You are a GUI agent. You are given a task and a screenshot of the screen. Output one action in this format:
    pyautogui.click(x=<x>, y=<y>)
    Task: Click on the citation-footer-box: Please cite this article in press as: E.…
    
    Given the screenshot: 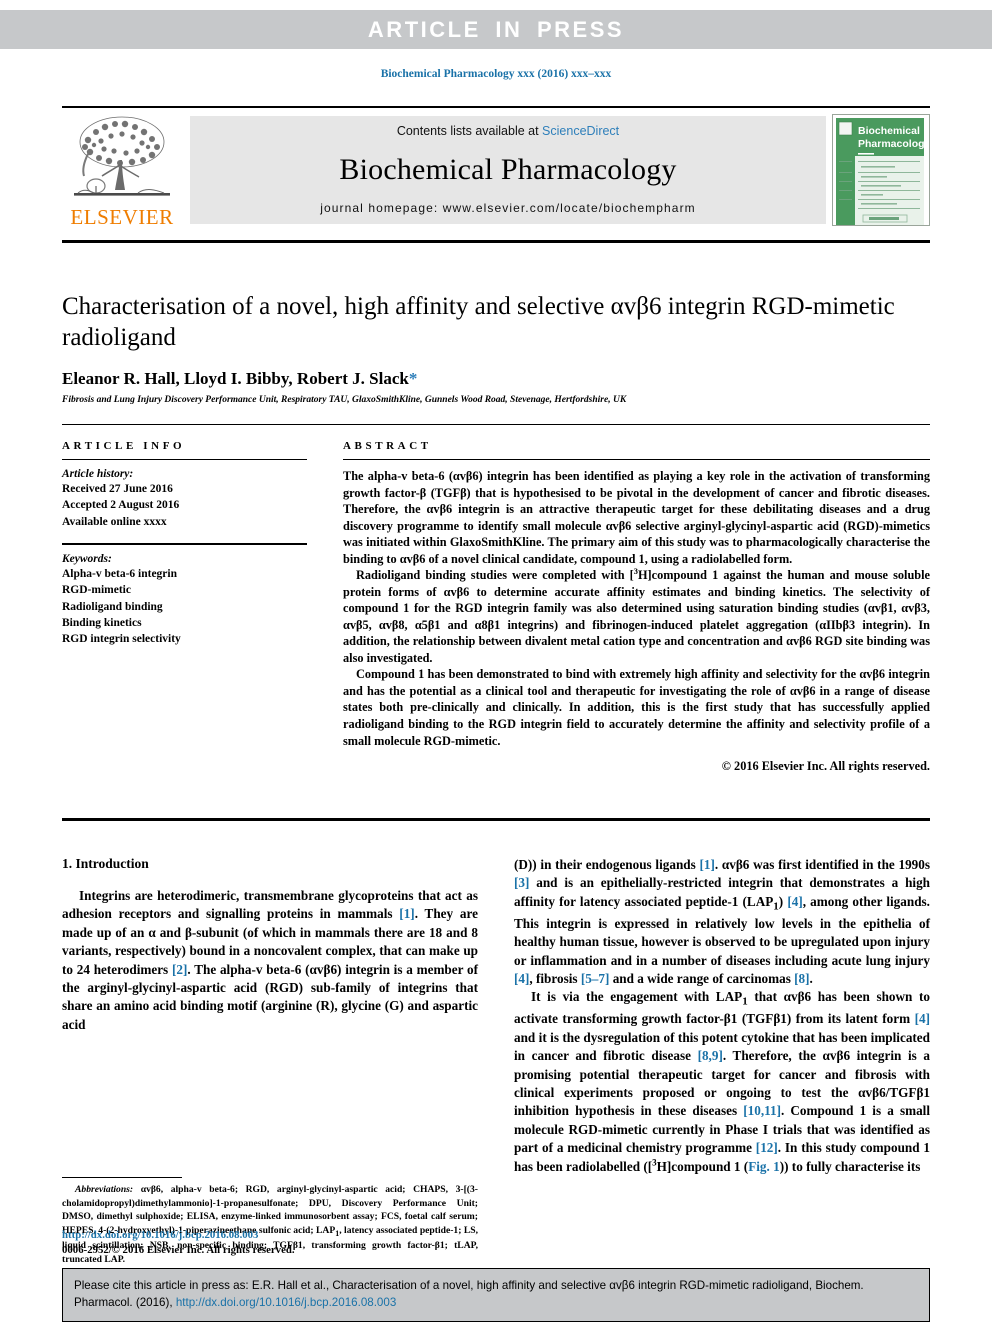 What is the action you would take?
    pyautogui.click(x=496, y=1295)
    